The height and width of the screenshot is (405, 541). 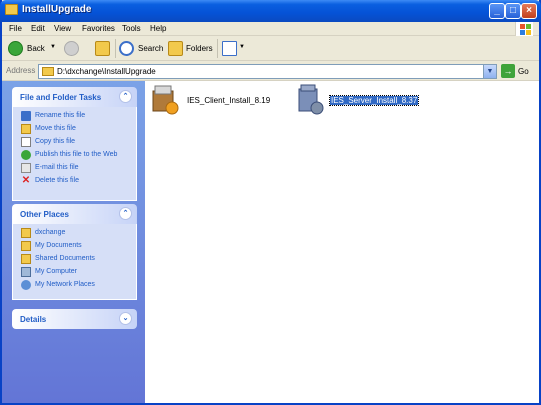 I want to click on task-label: E-mail this file, so click(x=57, y=167).